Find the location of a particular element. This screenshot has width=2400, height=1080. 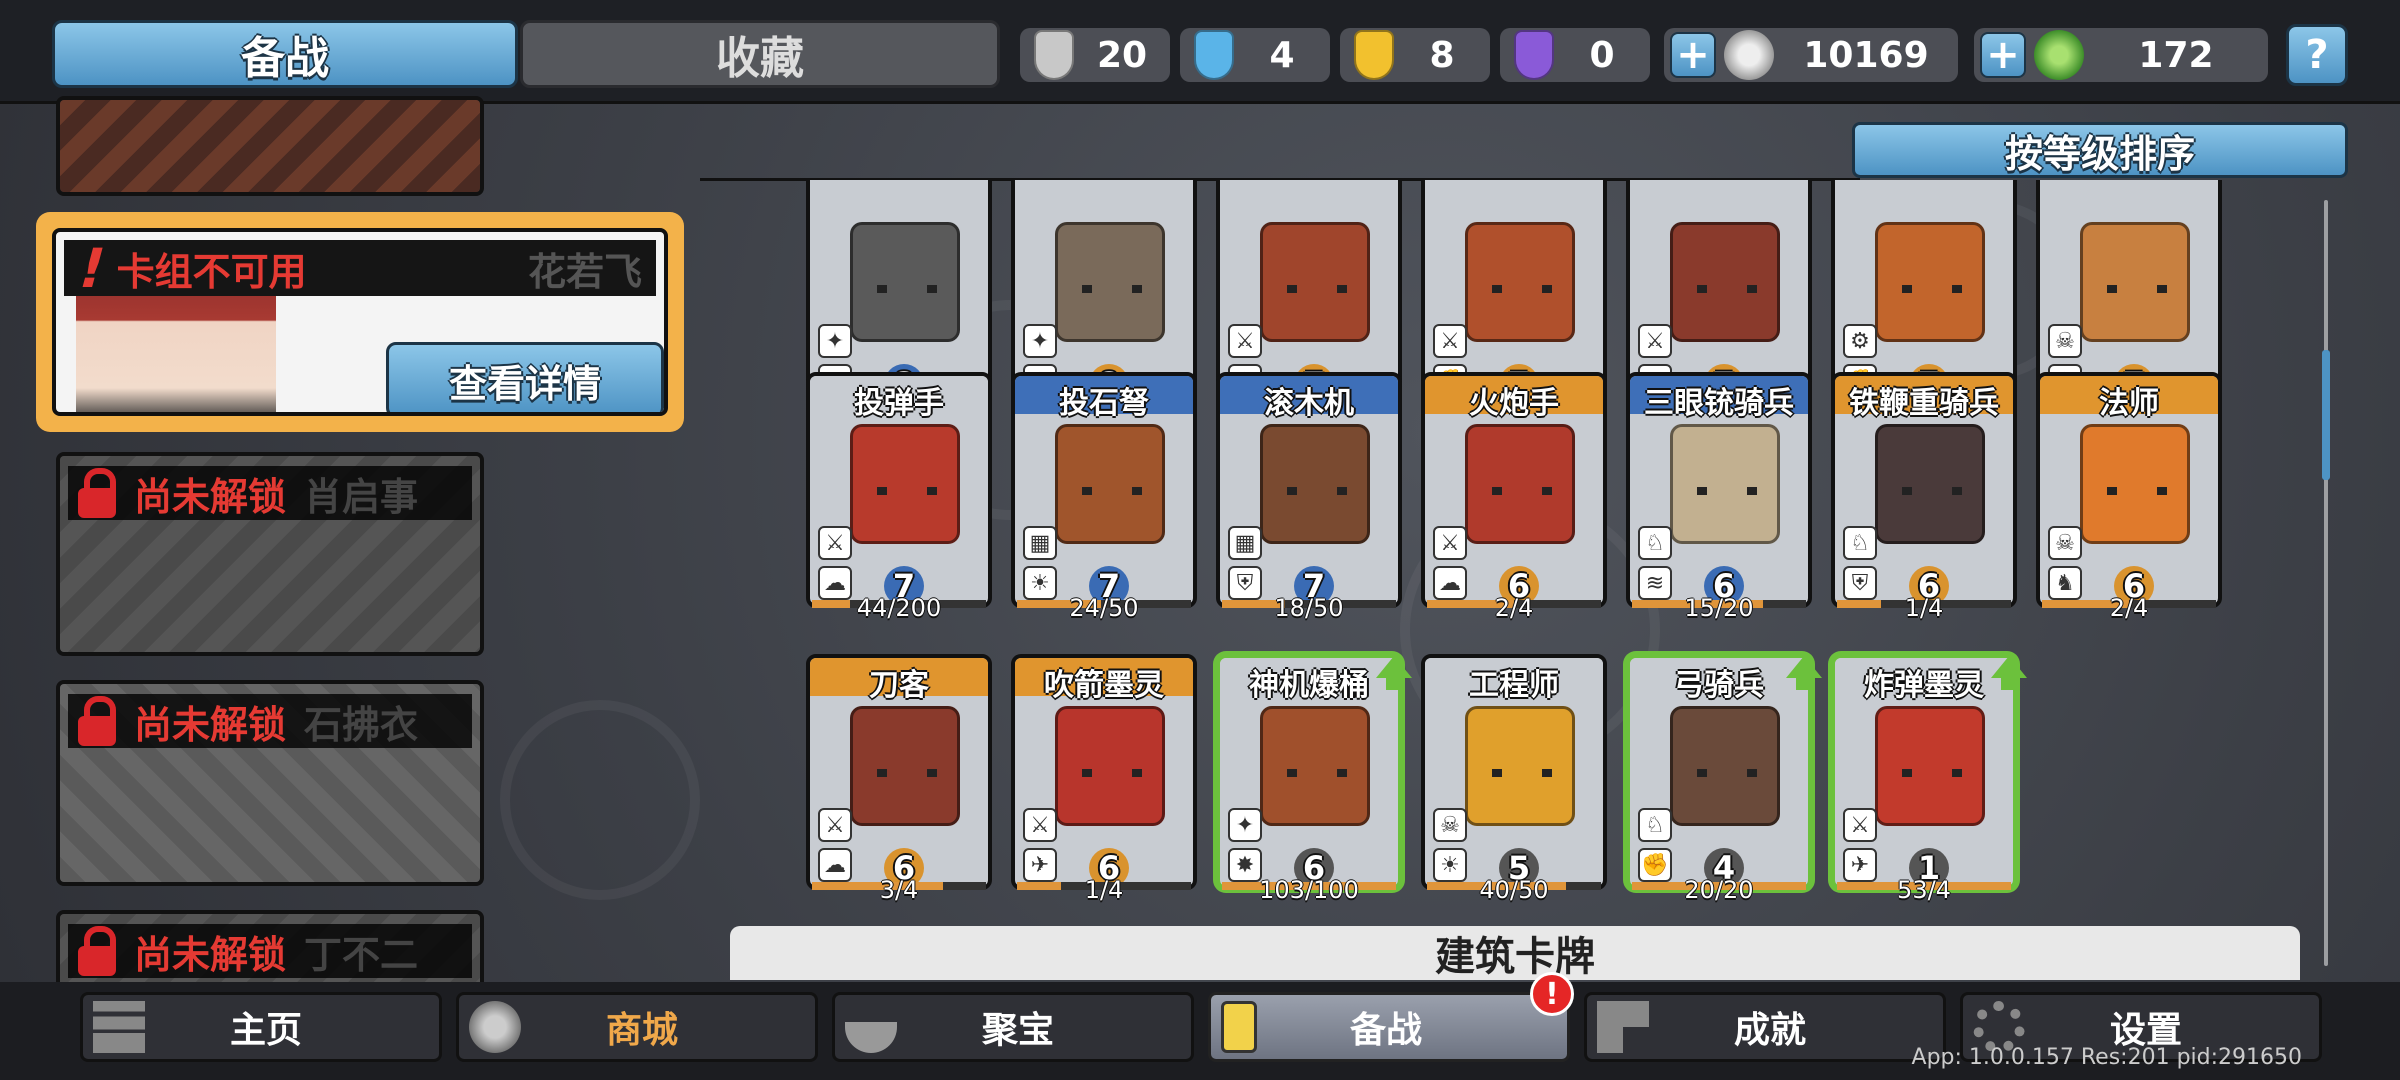

hero-slot-partial is located at coordinates (270, 146).